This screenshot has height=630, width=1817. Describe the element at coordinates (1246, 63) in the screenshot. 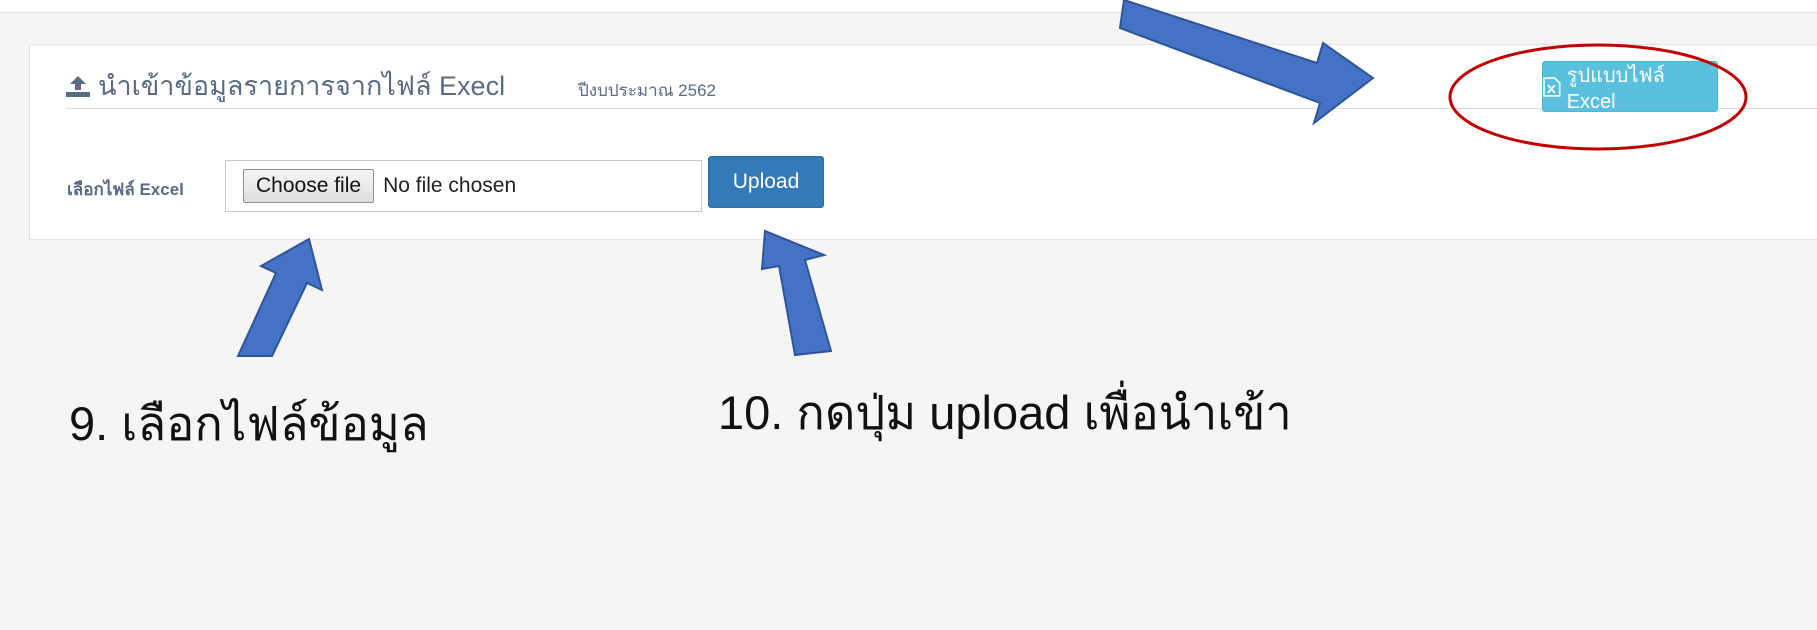

I see `arrow-to-template-icon` at that location.